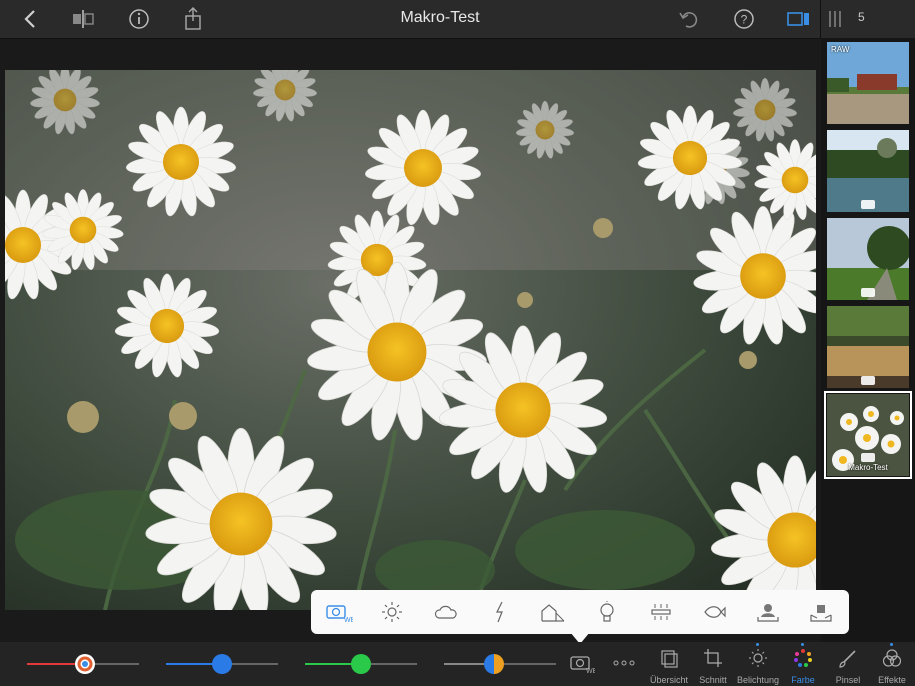 This screenshot has height=686, width=915. What do you see at coordinates (30, 19) in the screenshot?
I see `back-chevron-icon` at bounding box center [30, 19].